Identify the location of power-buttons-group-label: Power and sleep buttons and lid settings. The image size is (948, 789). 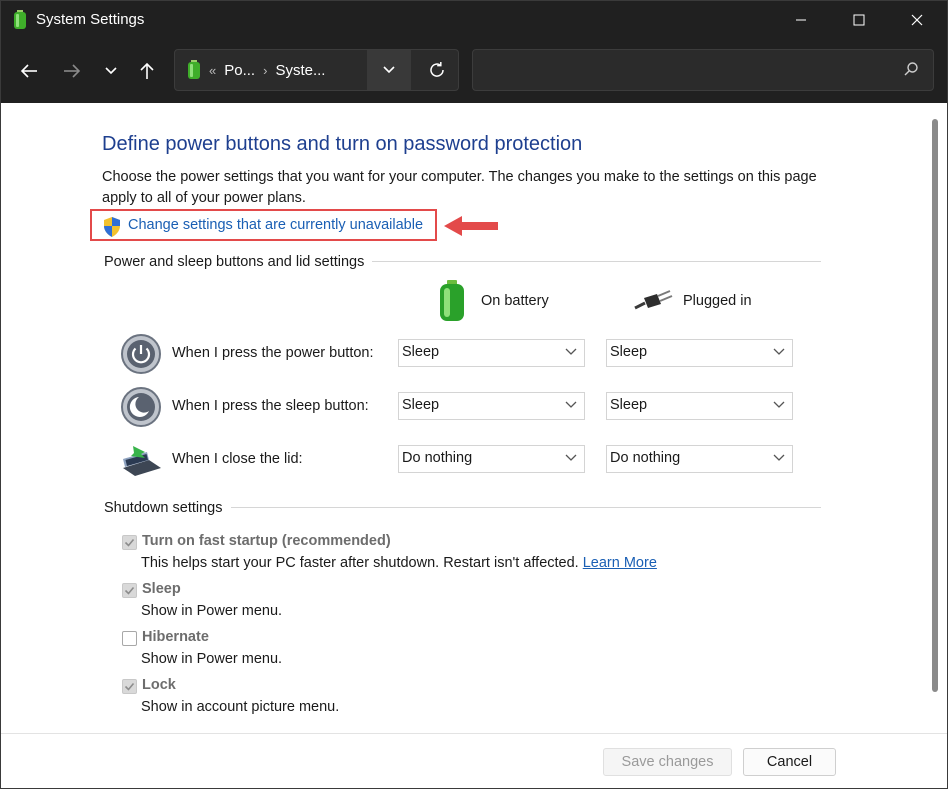
(238, 262).